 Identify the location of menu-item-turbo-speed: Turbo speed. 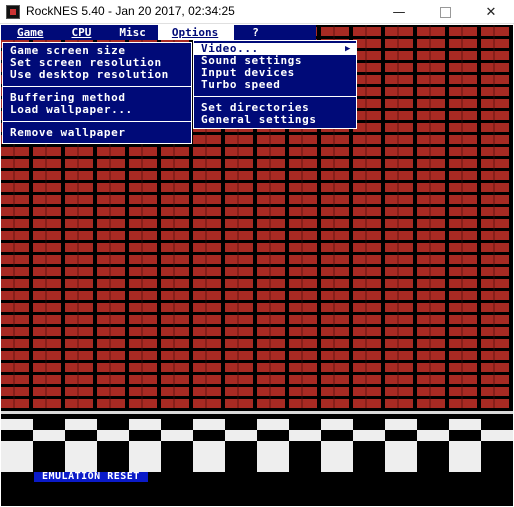
(275, 85).